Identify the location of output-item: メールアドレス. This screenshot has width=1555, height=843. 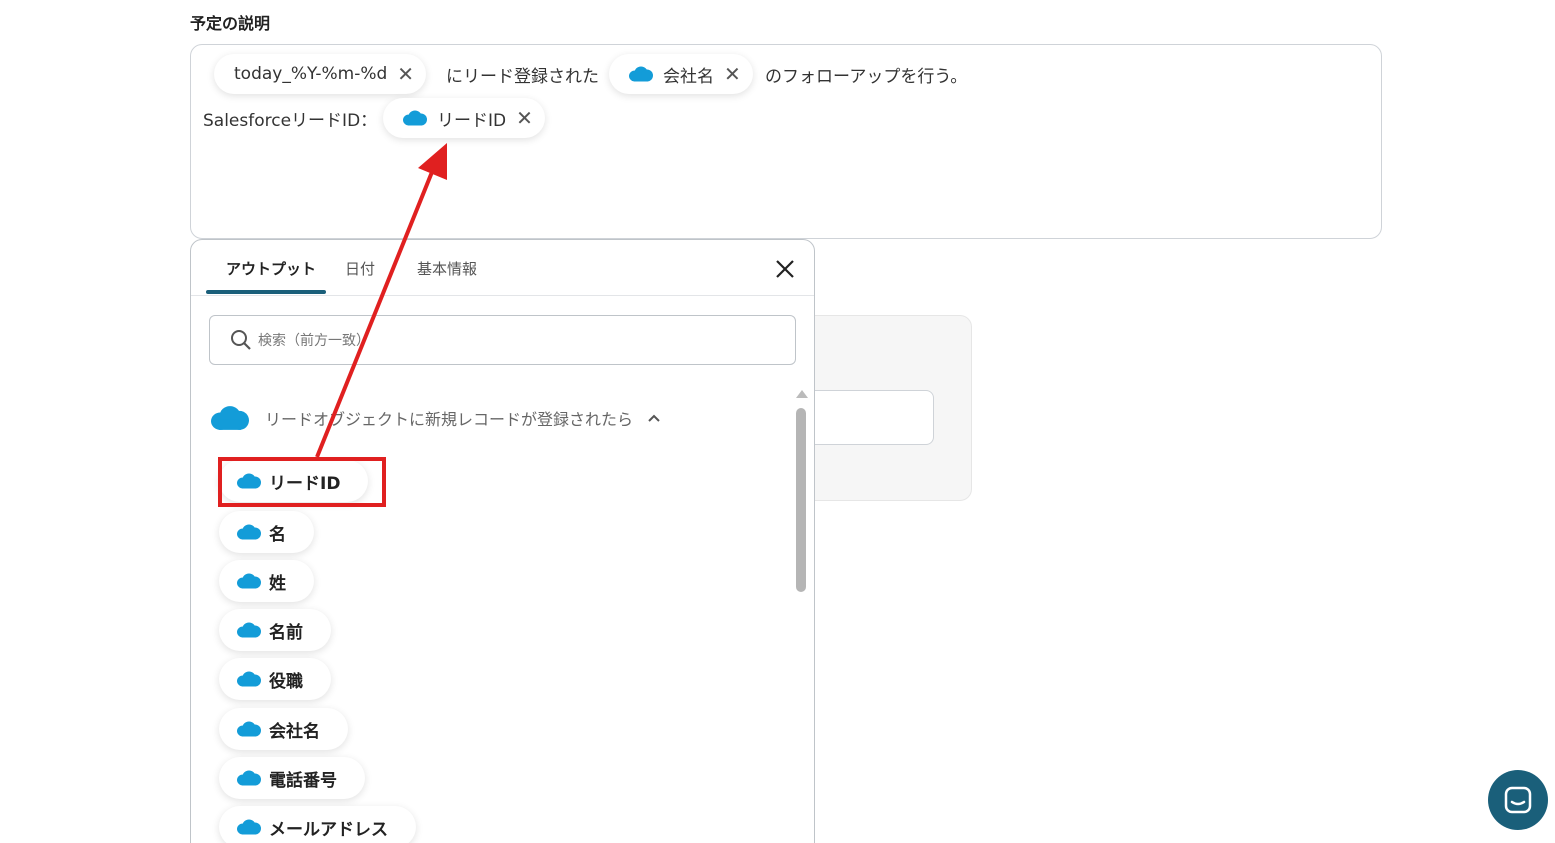
(317, 824).